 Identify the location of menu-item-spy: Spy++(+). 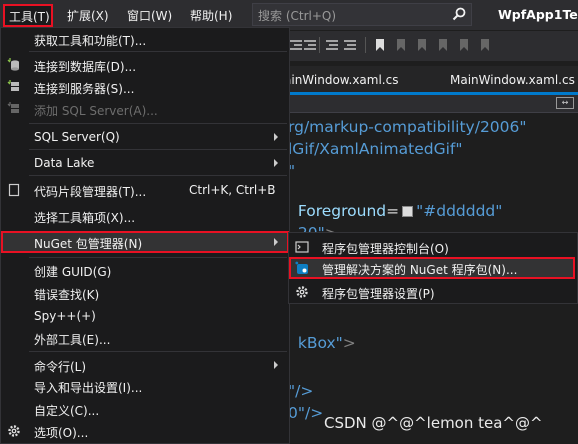
(145, 316).